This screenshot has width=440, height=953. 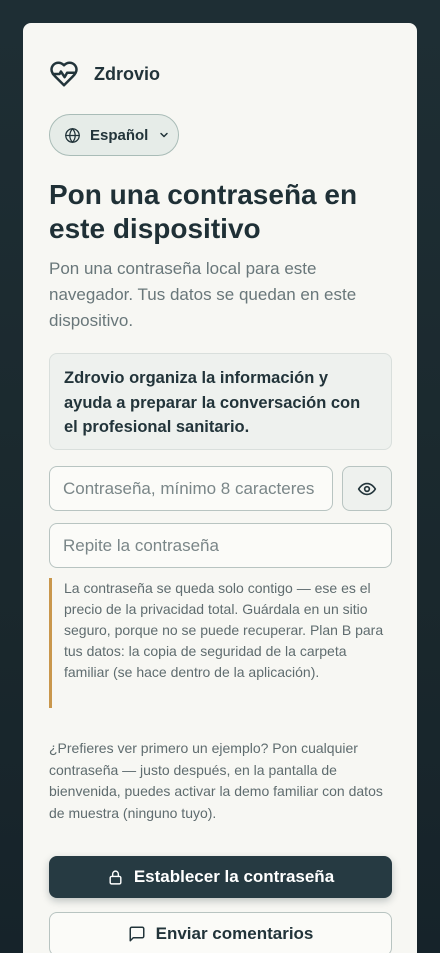 I want to click on set-password-label: Establecer la contraseña, so click(x=234, y=876).